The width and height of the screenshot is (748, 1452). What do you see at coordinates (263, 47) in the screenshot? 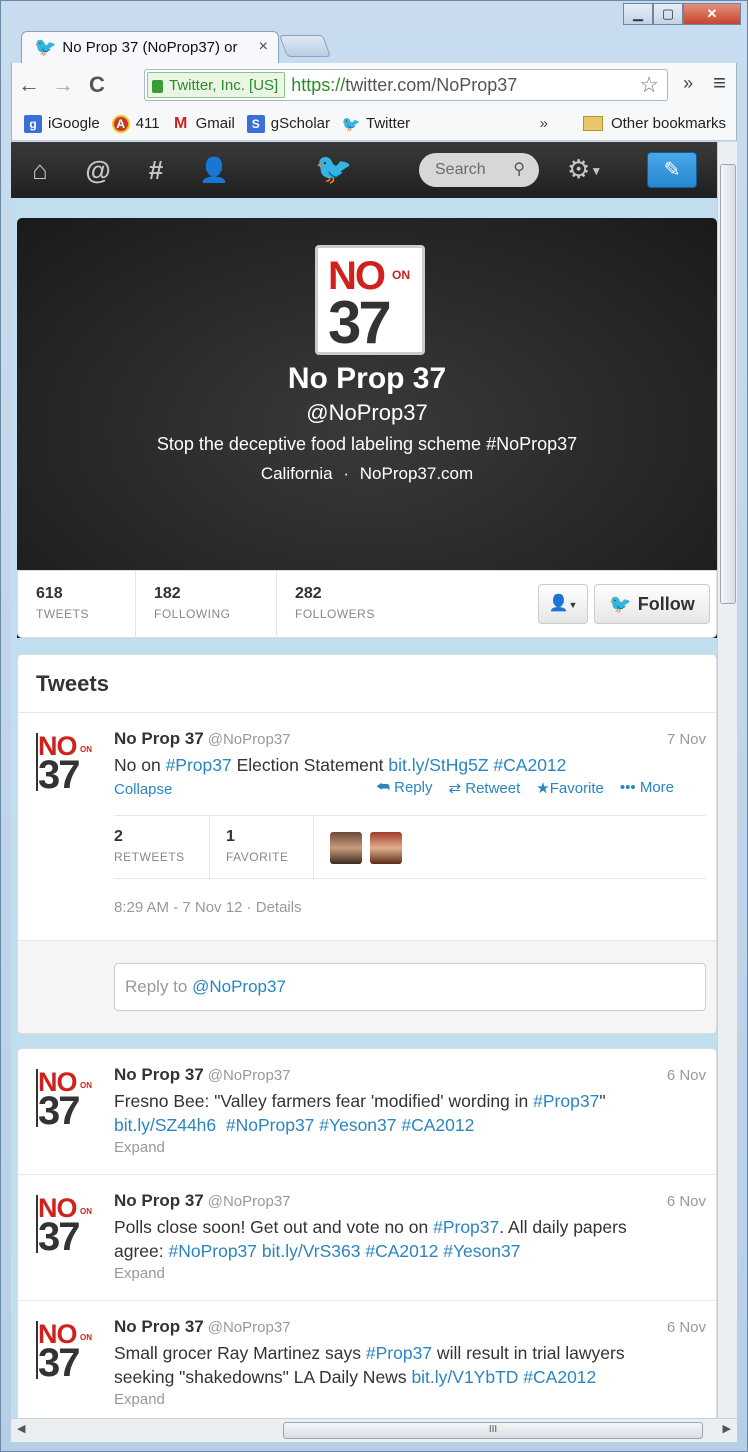
I see `tab-close-icon: ×` at bounding box center [263, 47].